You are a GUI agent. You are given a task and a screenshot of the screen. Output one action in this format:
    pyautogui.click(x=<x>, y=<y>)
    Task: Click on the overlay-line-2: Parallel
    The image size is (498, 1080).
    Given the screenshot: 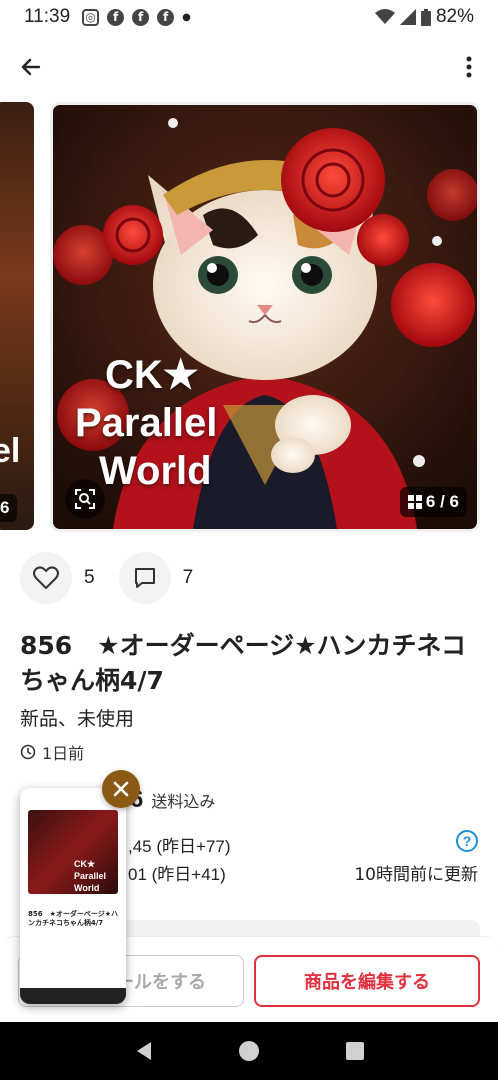 What is the action you would take?
    pyautogui.click(x=146, y=423)
    